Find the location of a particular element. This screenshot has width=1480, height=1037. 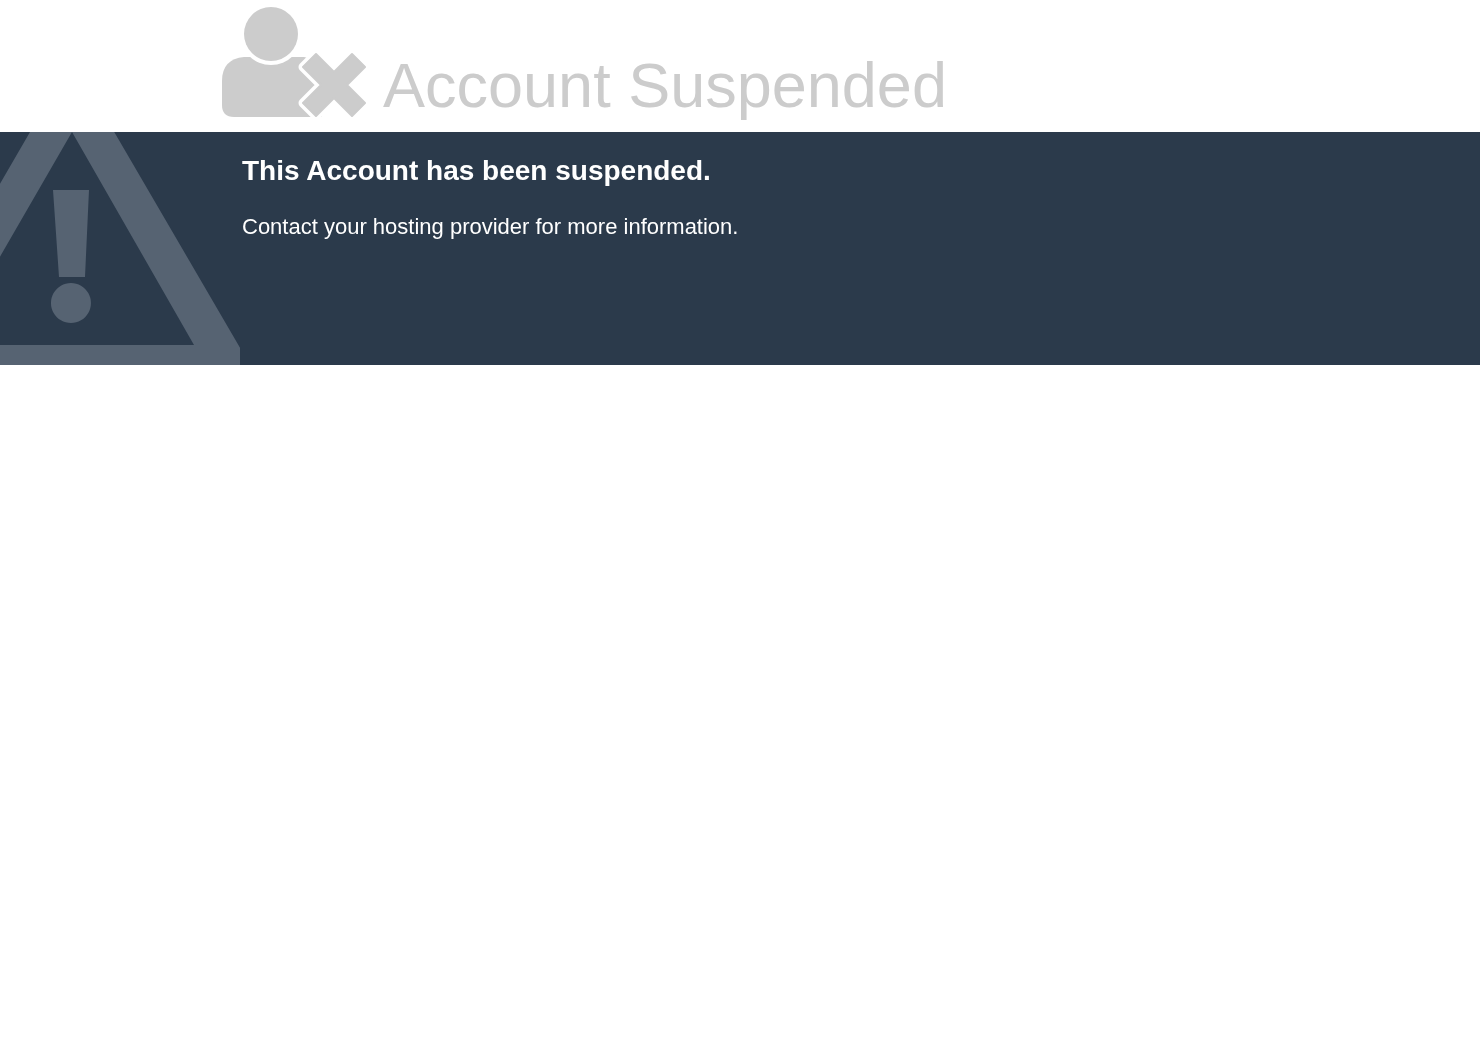

notice-message: Contact your hosting provider for more information. is located at coordinates (490, 226).